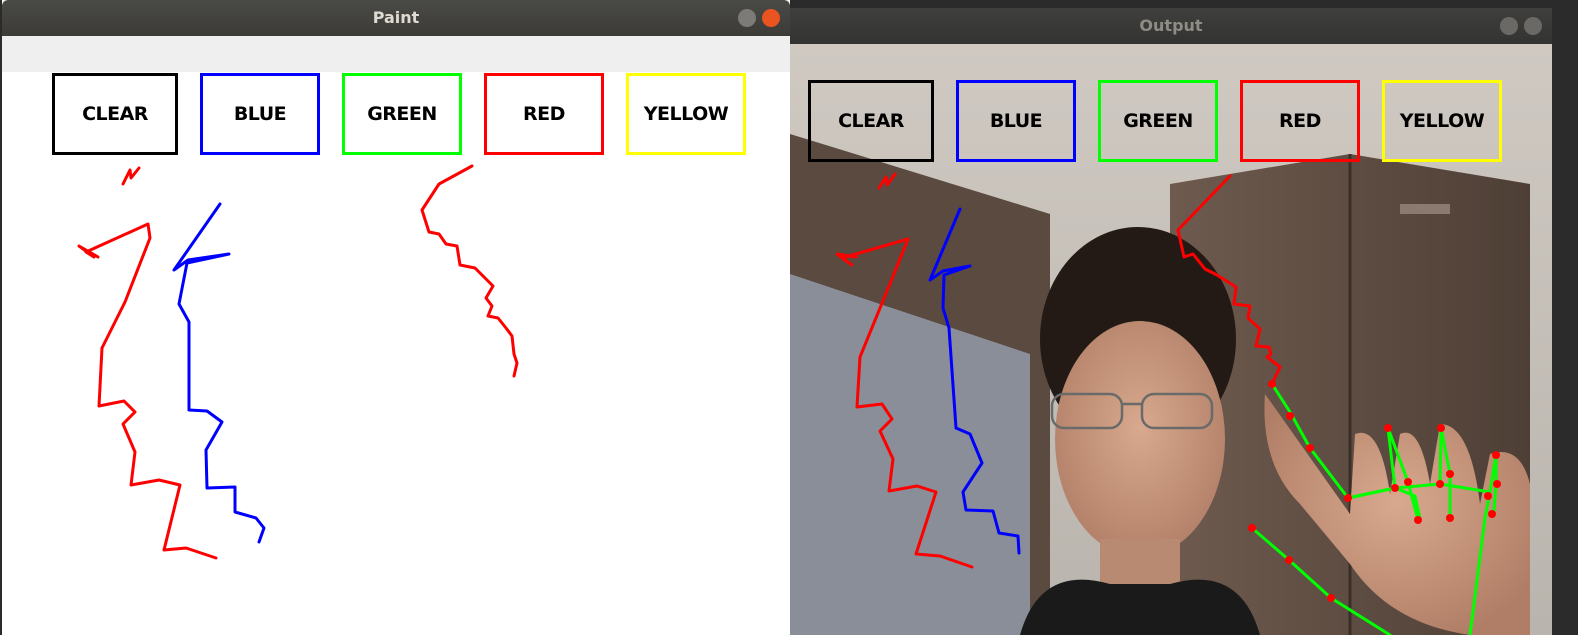 Image resolution: width=1578 pixels, height=635 pixels. I want to click on blue-stroke, so click(219, 373).